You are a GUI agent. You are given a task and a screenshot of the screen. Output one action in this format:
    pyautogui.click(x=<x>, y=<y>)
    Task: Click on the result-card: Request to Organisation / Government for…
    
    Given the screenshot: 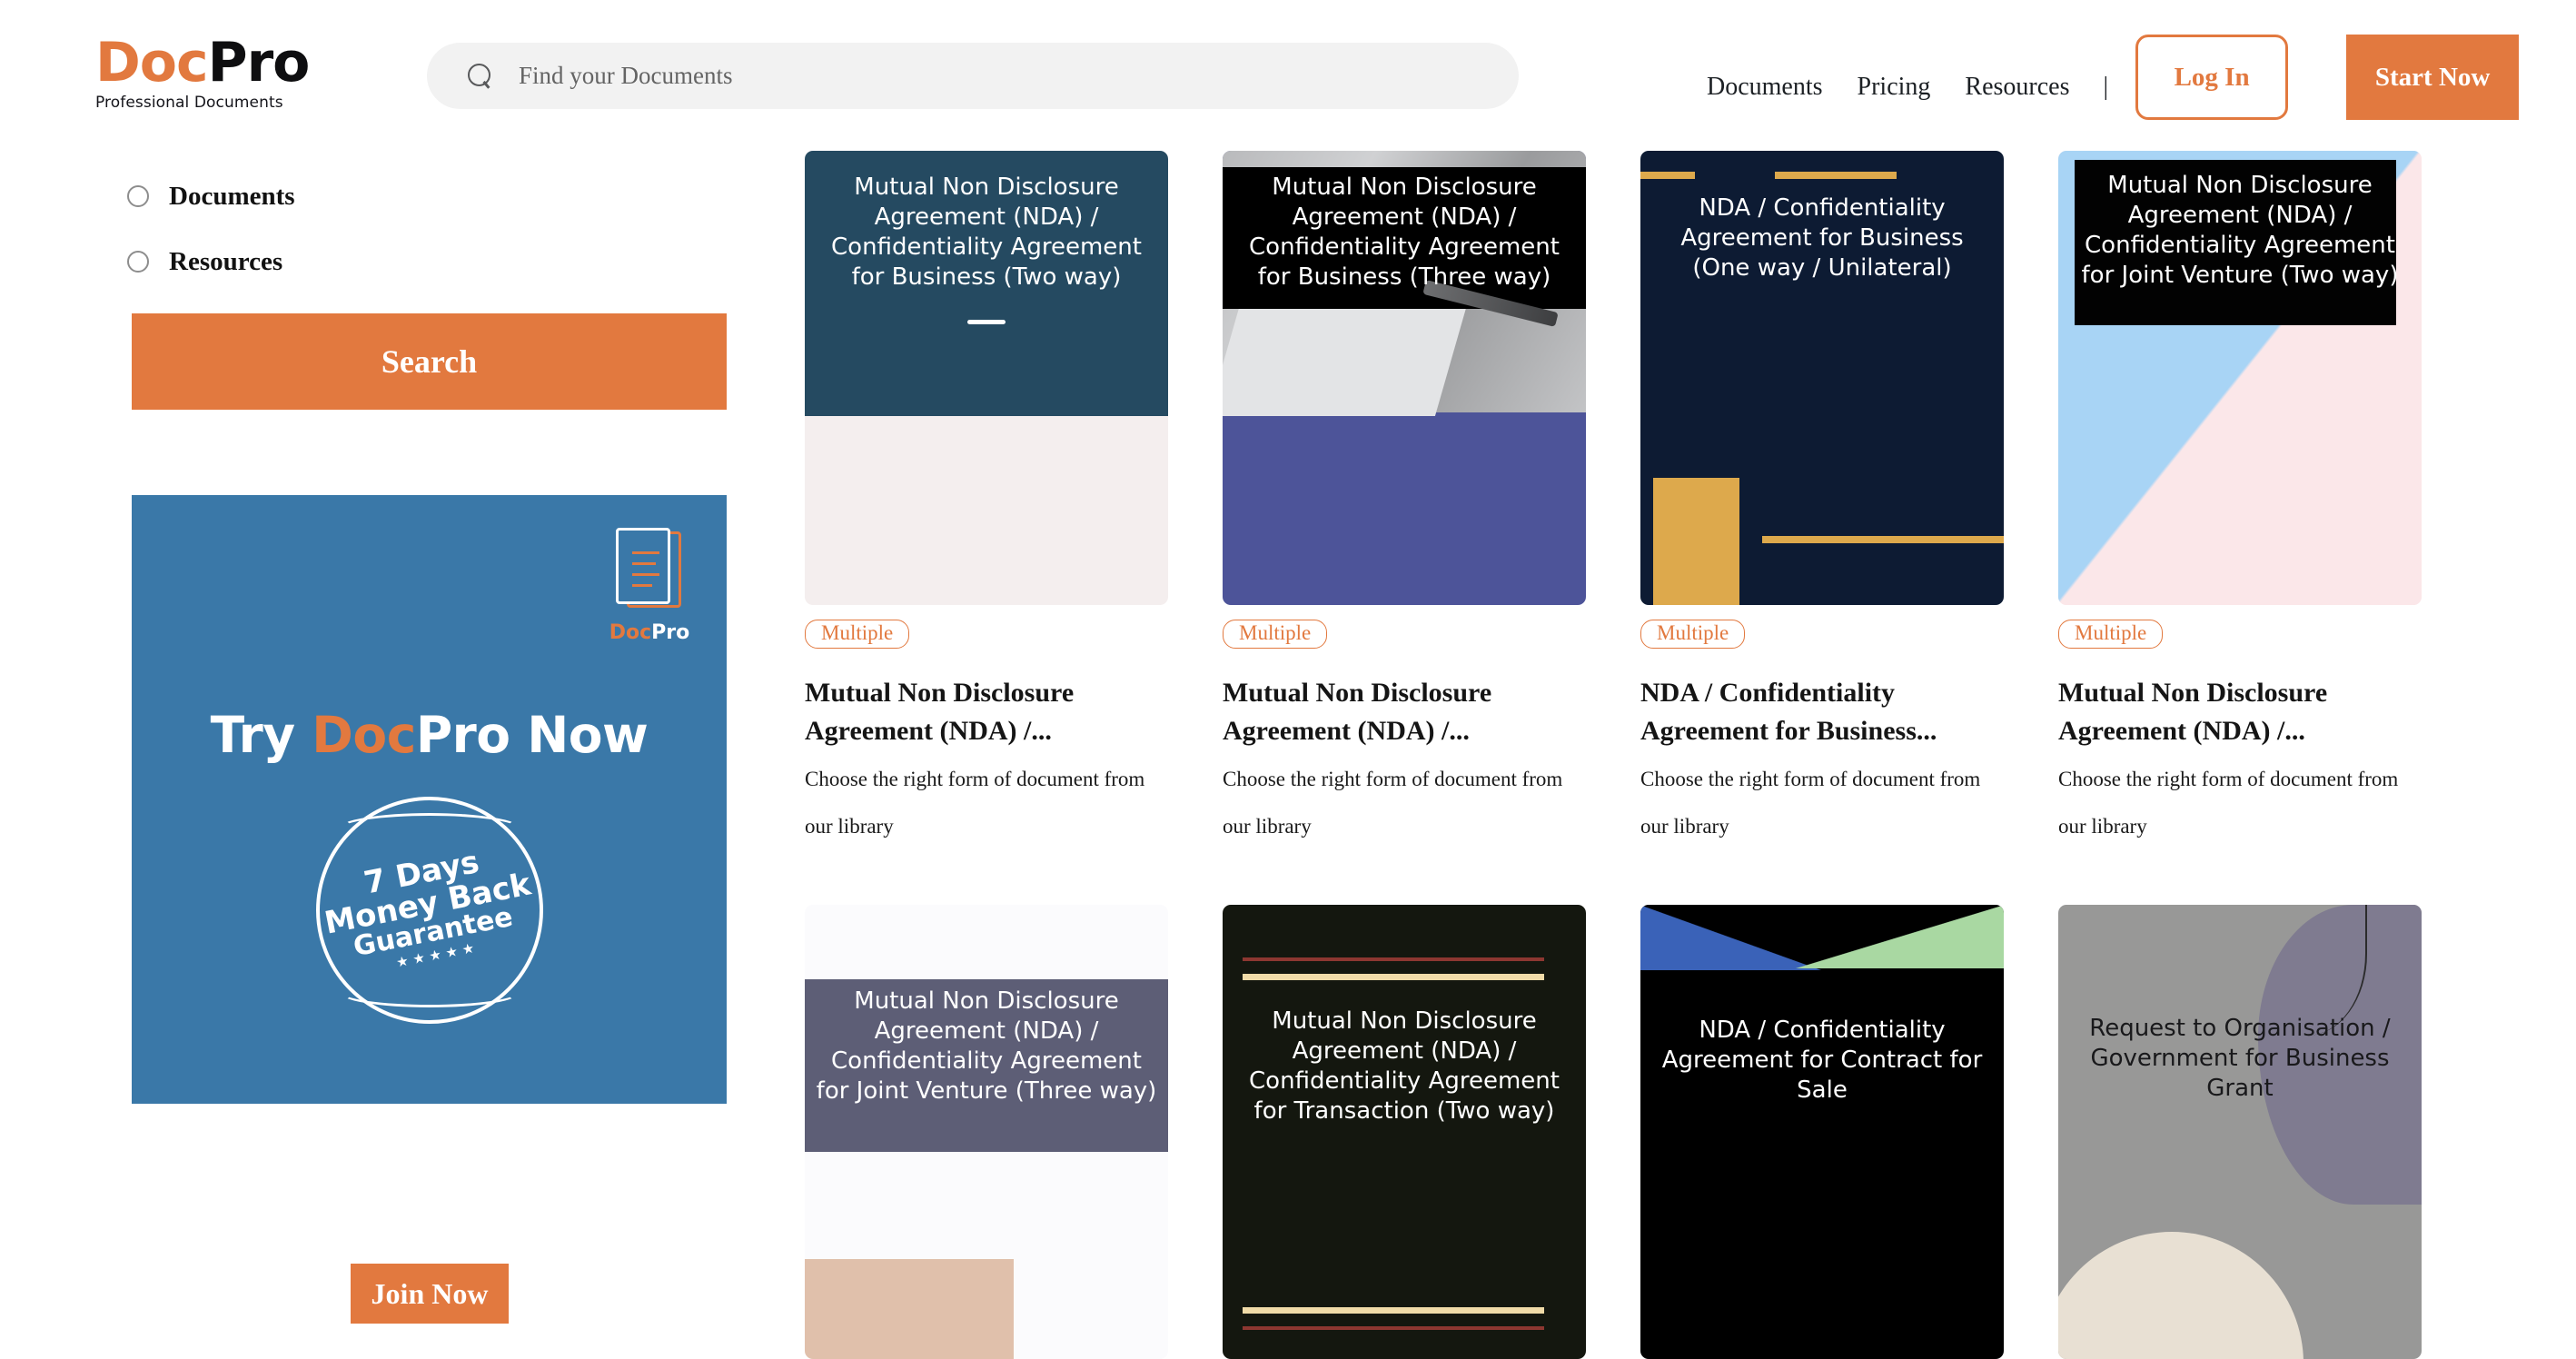 What is the action you would take?
    pyautogui.click(x=2240, y=1132)
    